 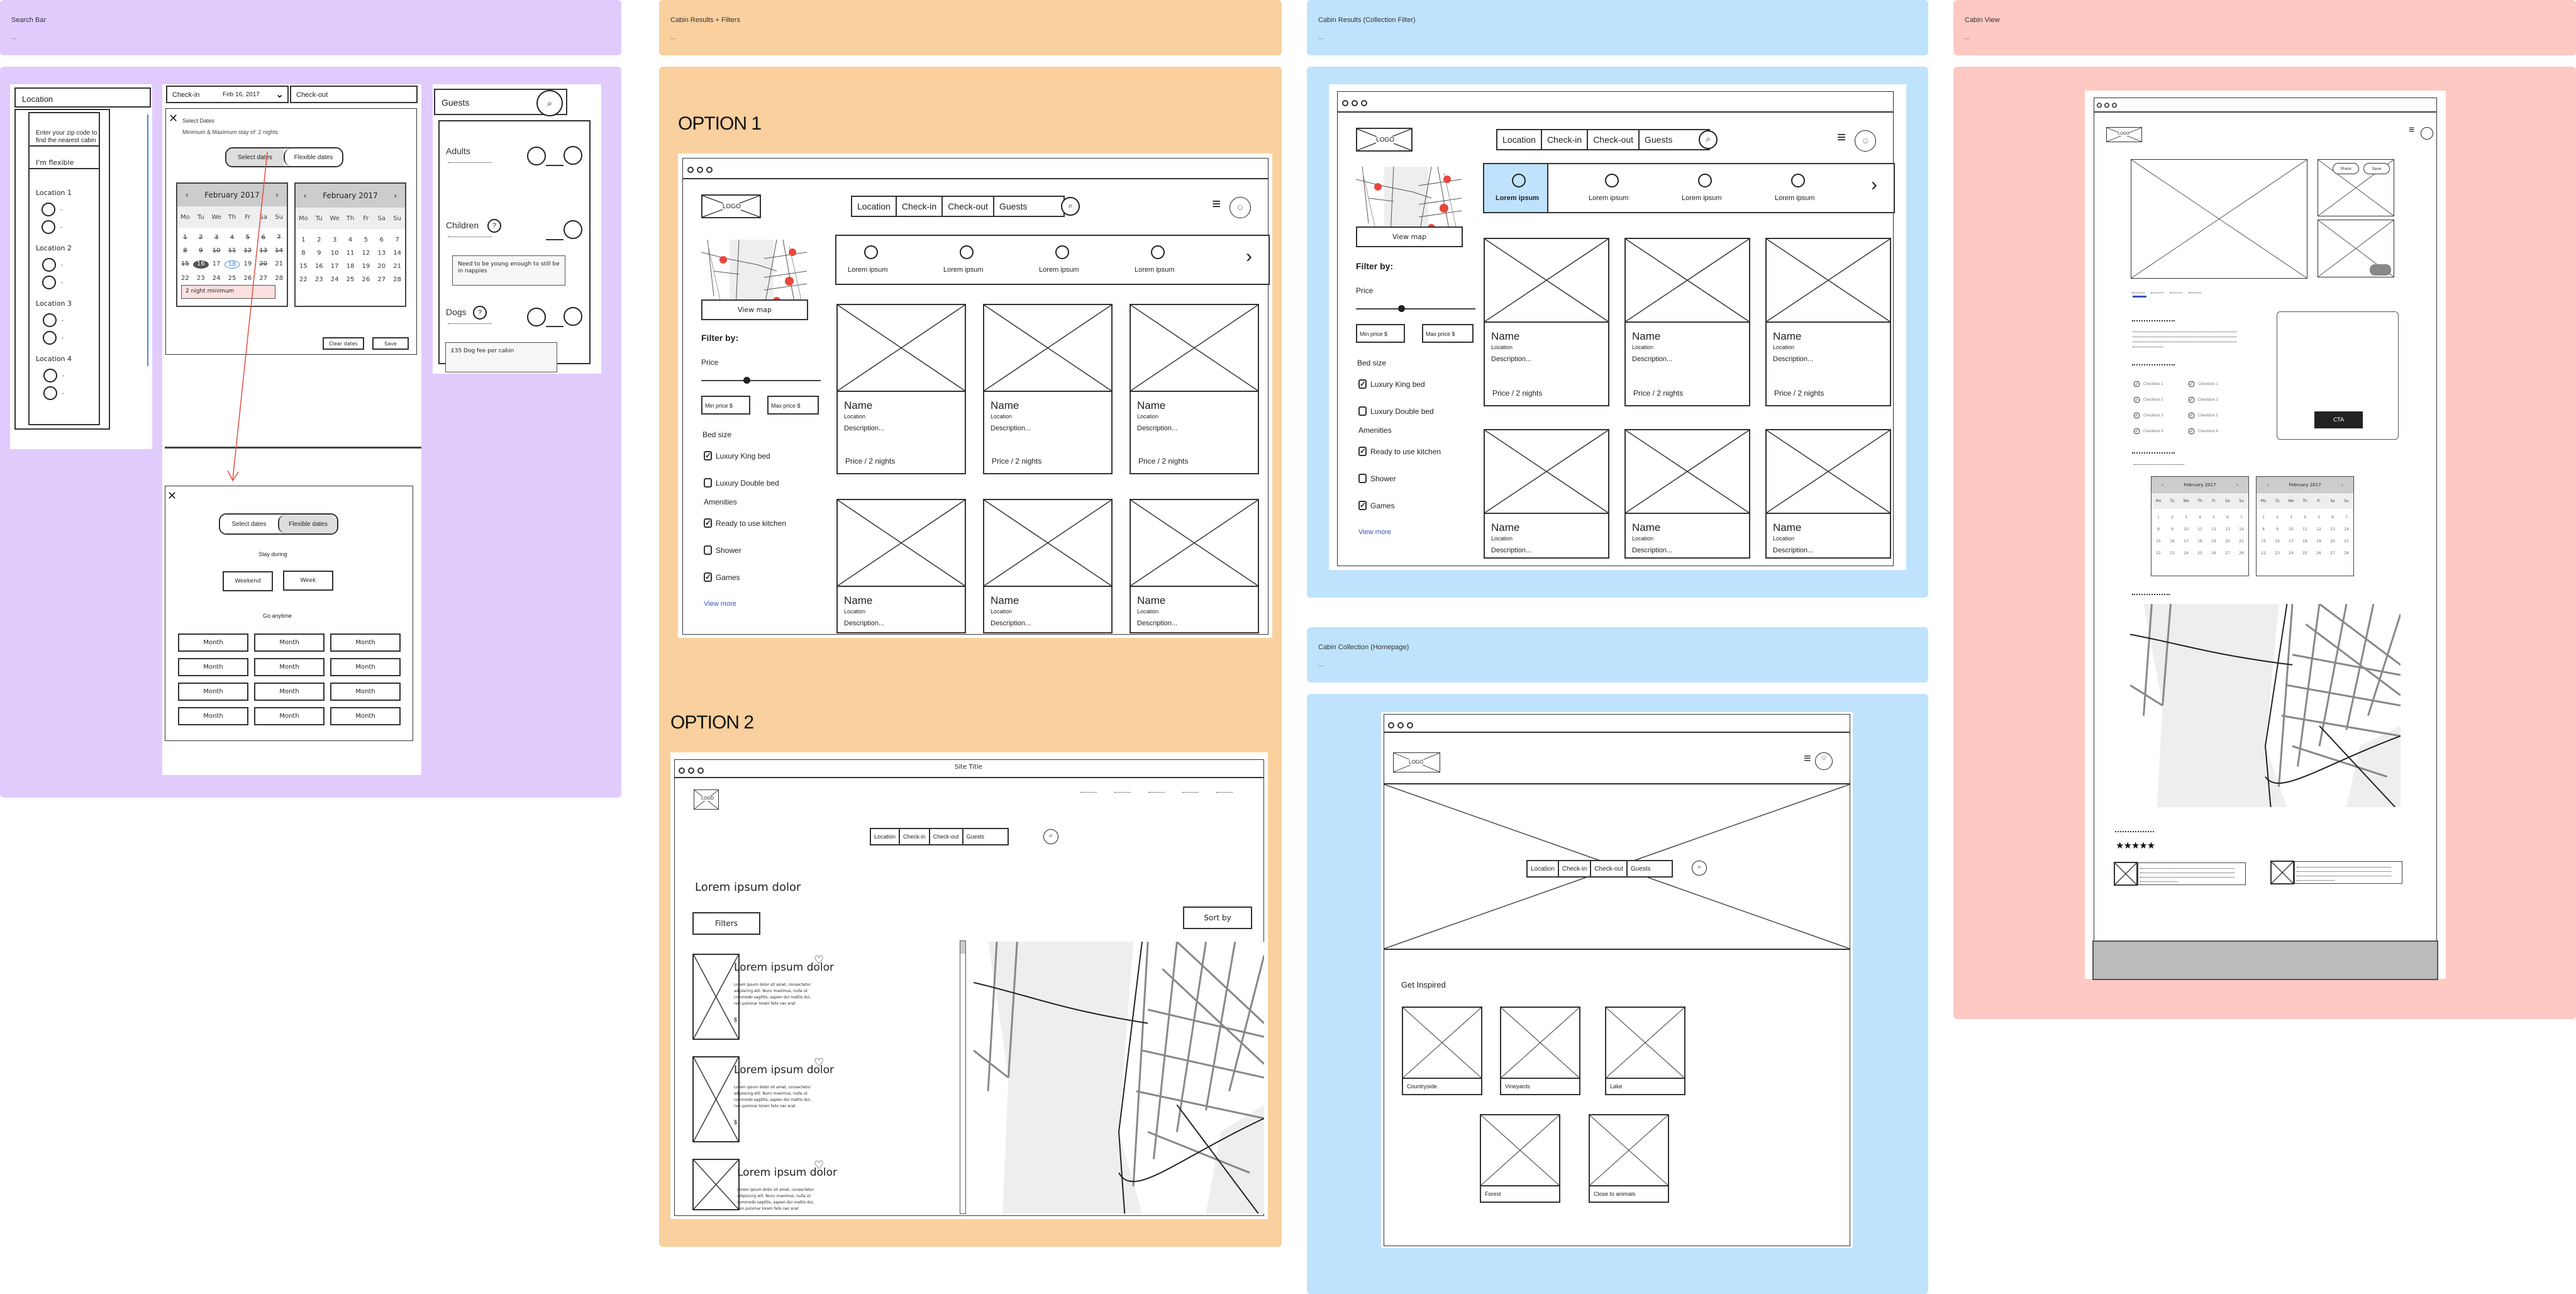 I want to click on amenity-checkbox: ✓ Checkbox 3, so click(x=2148, y=415).